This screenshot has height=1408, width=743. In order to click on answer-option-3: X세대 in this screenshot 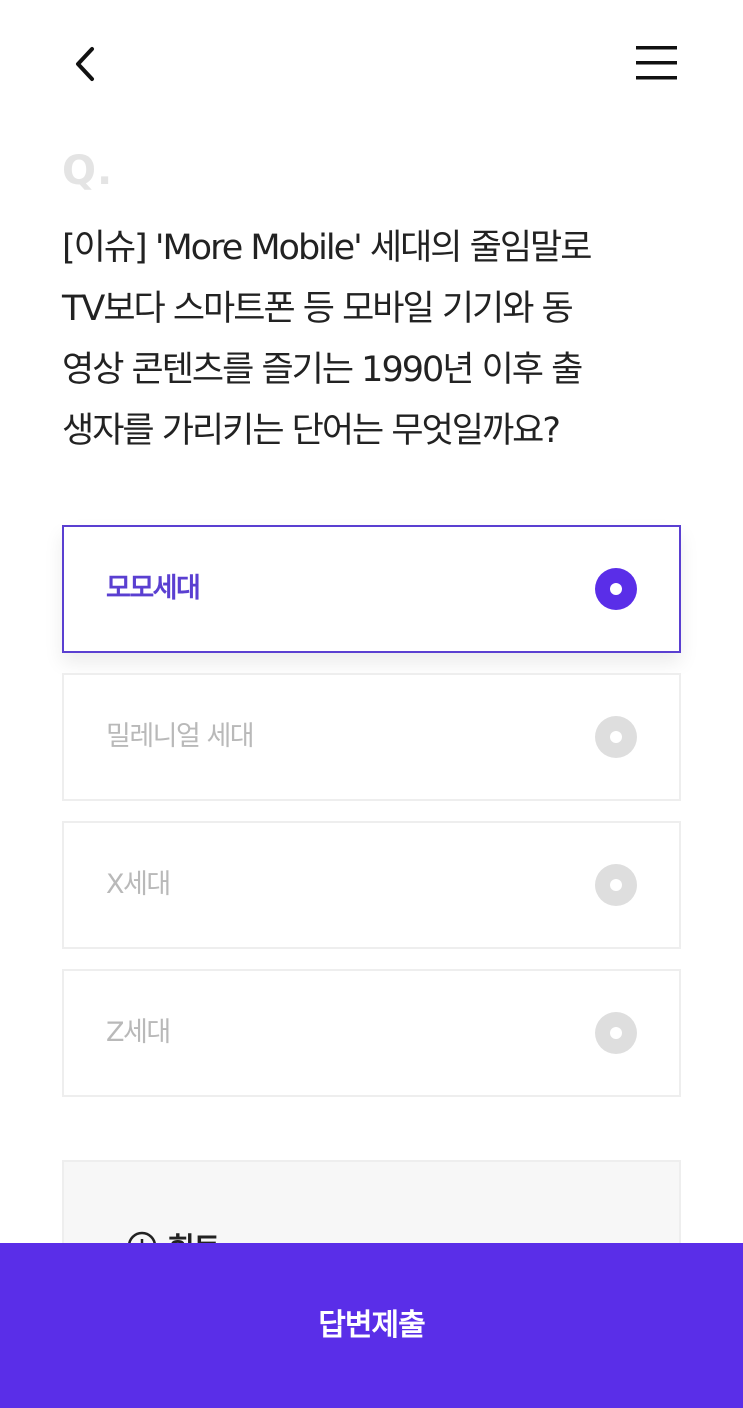, I will do `click(371, 885)`.